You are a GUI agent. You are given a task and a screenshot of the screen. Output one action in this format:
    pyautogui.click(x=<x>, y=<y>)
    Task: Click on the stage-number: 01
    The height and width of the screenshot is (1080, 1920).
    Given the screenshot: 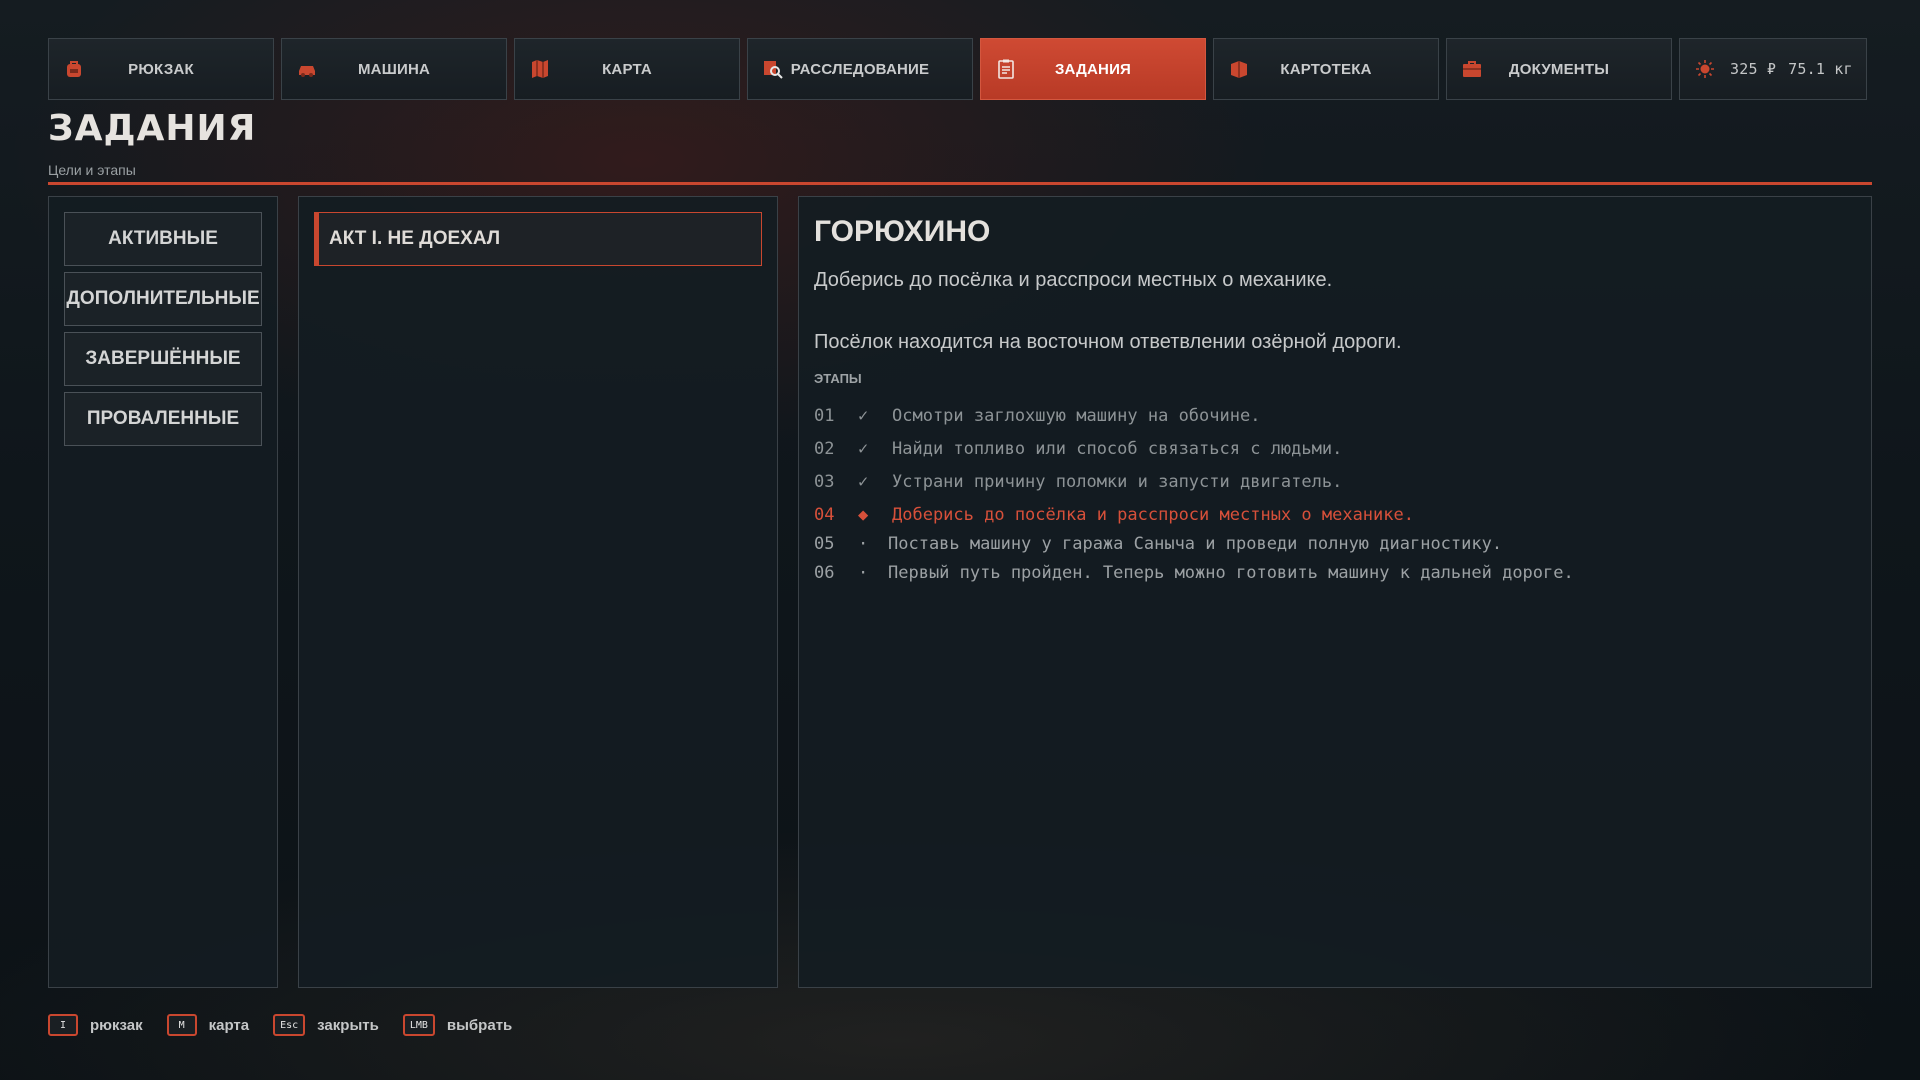 What is the action you would take?
    pyautogui.click(x=824, y=416)
    